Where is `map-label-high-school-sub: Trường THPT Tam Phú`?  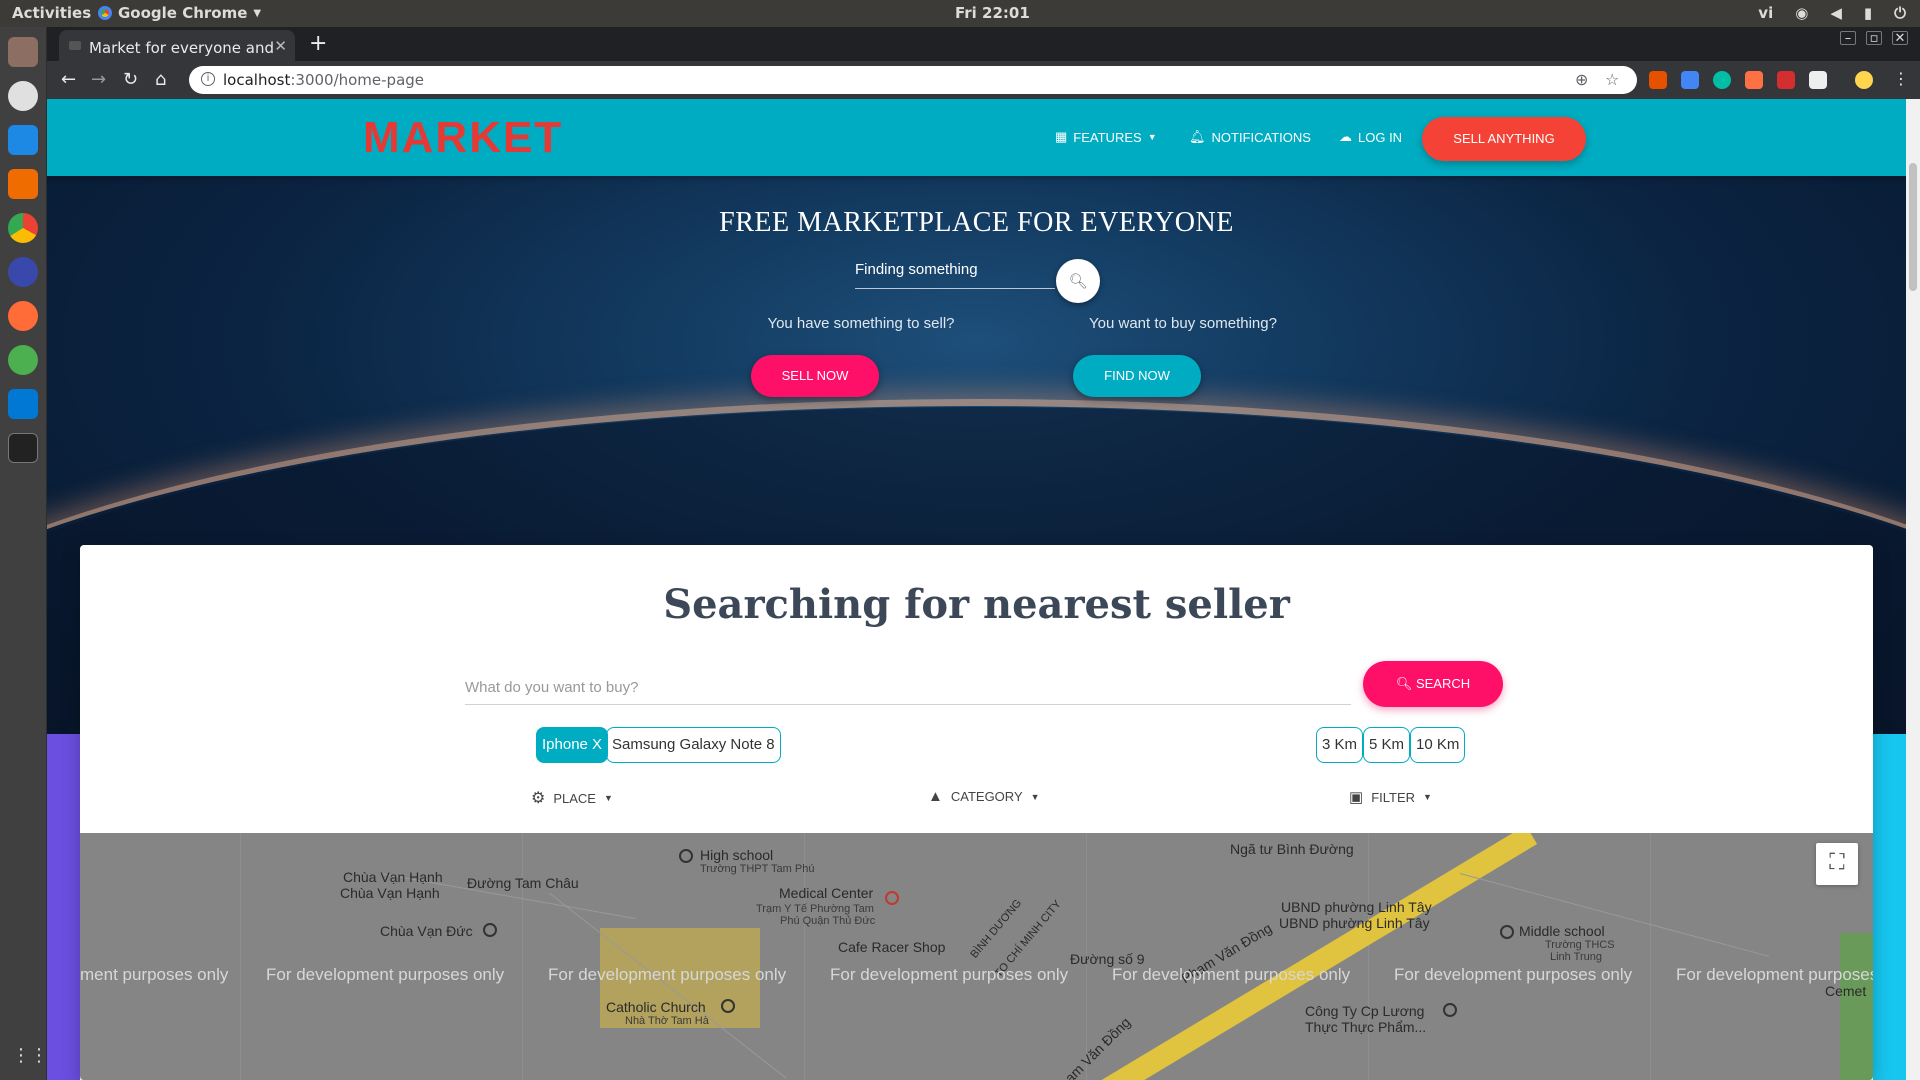
map-label-high-school-sub: Trường THPT Tam Phú is located at coordinates (757, 869).